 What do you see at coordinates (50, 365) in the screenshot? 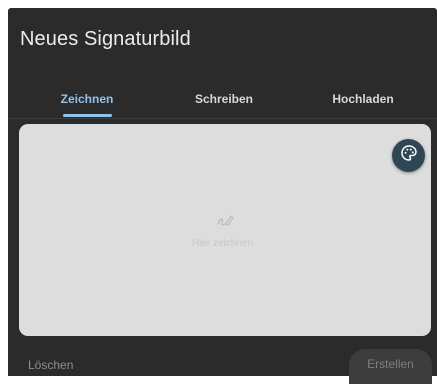
I see `delete-button: Löschen` at bounding box center [50, 365].